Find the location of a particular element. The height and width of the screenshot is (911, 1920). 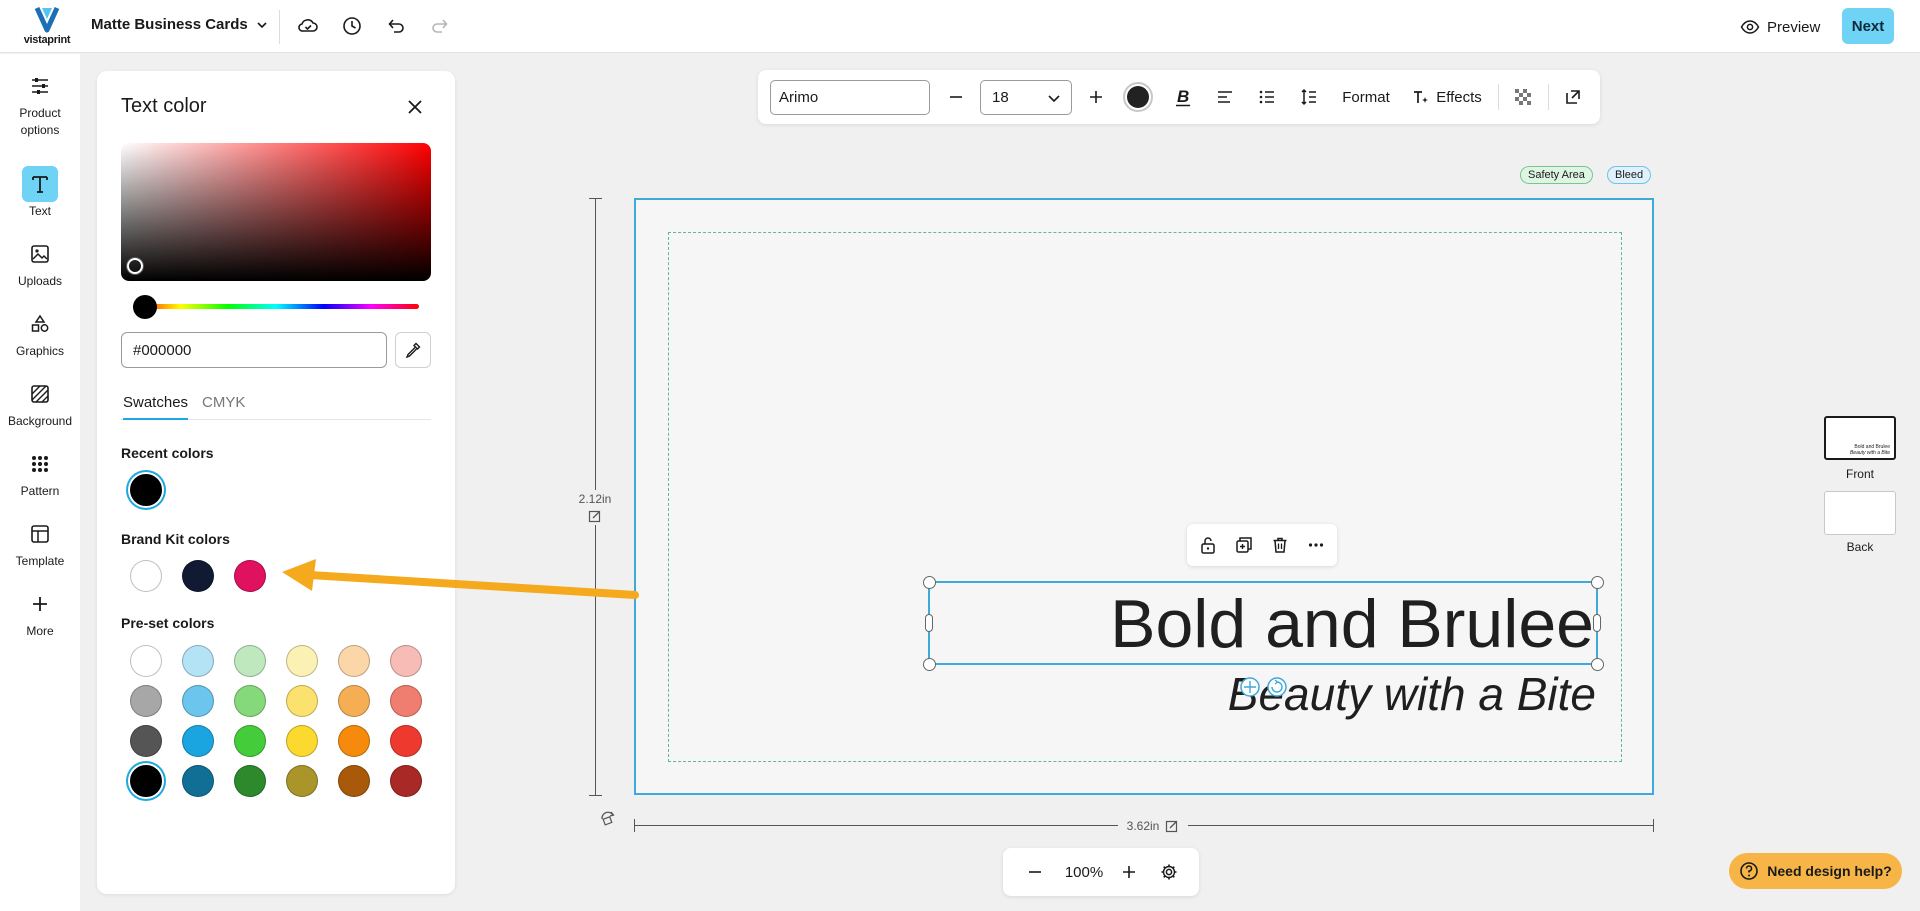

bold-button: B is located at coordinates (1183, 97).